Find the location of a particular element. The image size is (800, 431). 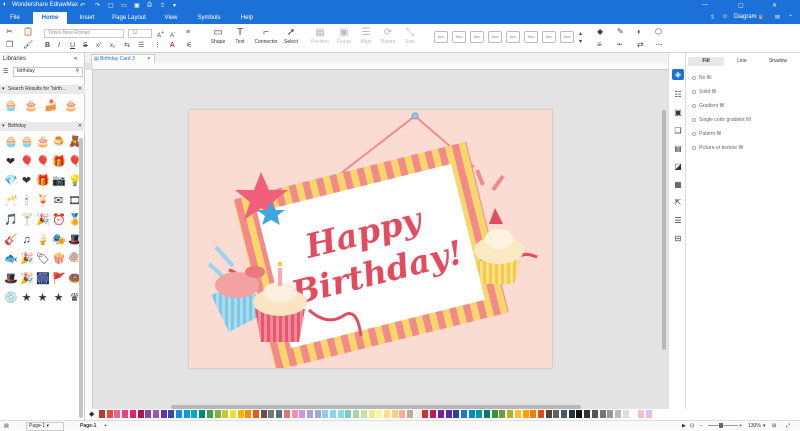

cheers-icon: 🥂 is located at coordinates (11, 201).